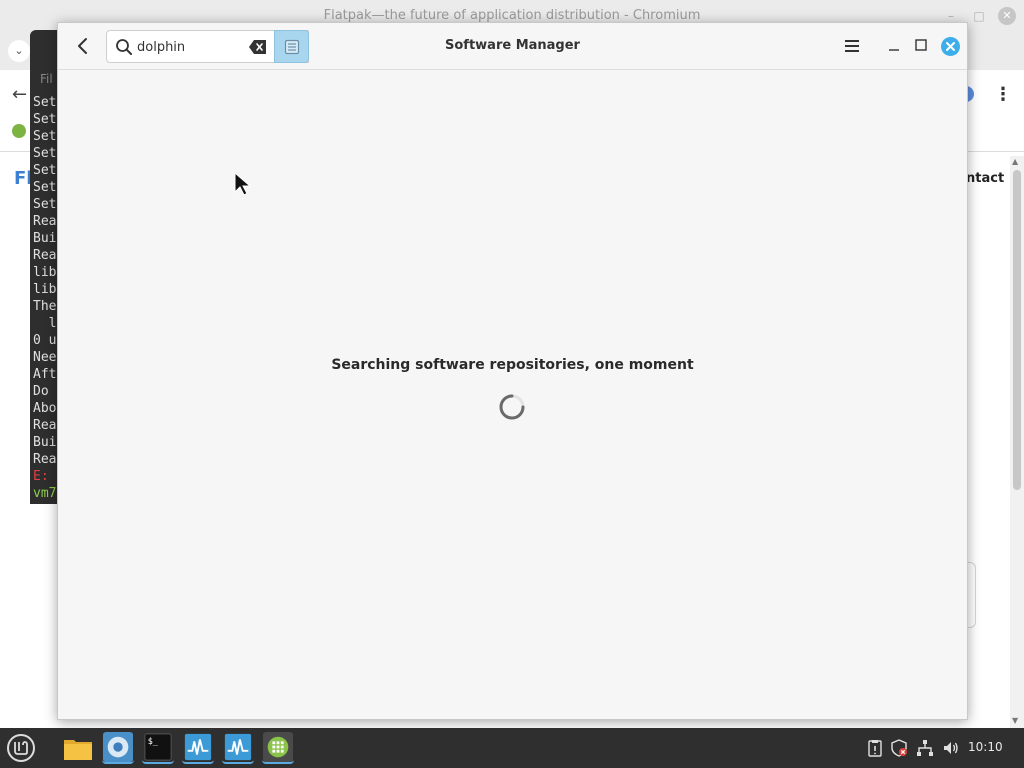 The height and width of the screenshot is (768, 1024). Describe the element at coordinates (118, 748) in the screenshot. I see `chromium-launcher-icon` at that location.